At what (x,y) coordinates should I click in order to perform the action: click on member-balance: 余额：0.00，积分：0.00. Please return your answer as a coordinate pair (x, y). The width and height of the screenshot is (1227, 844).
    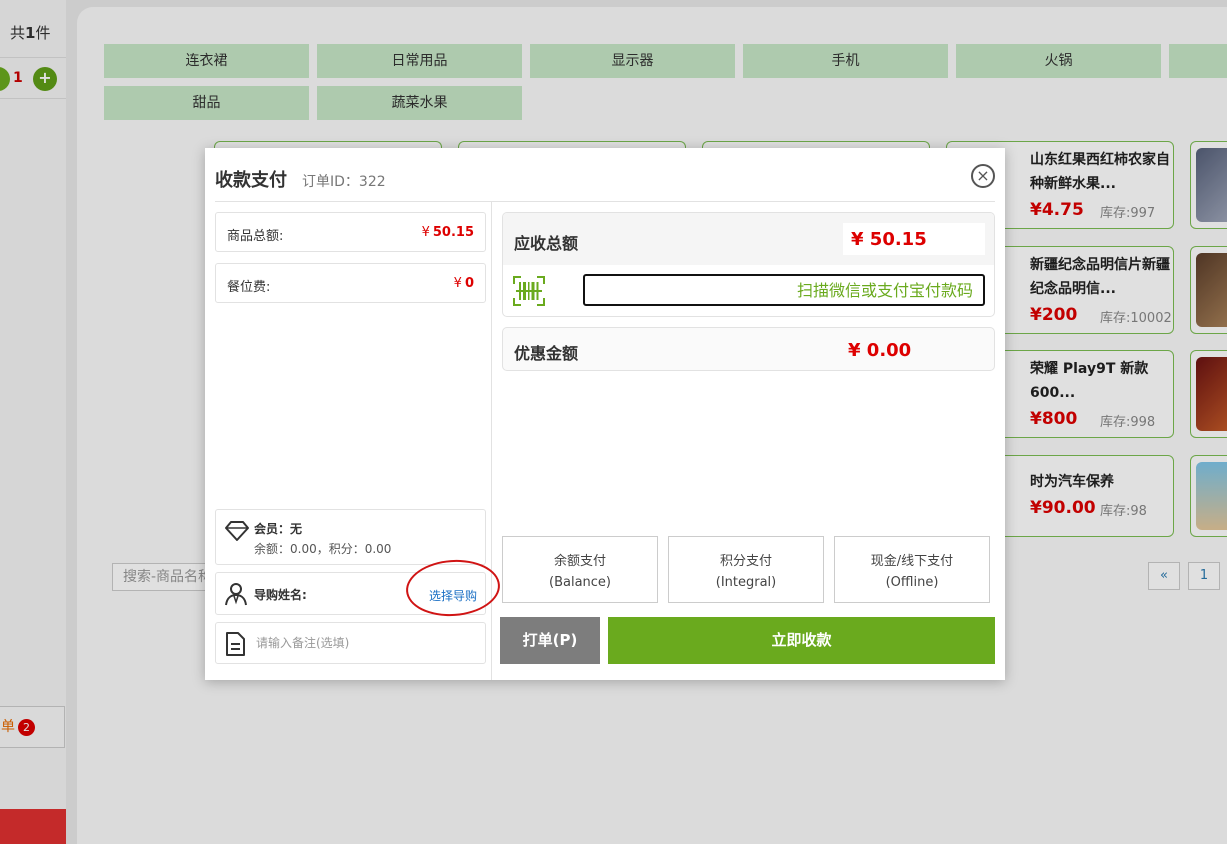
    Looking at the image, I should click on (323, 549).